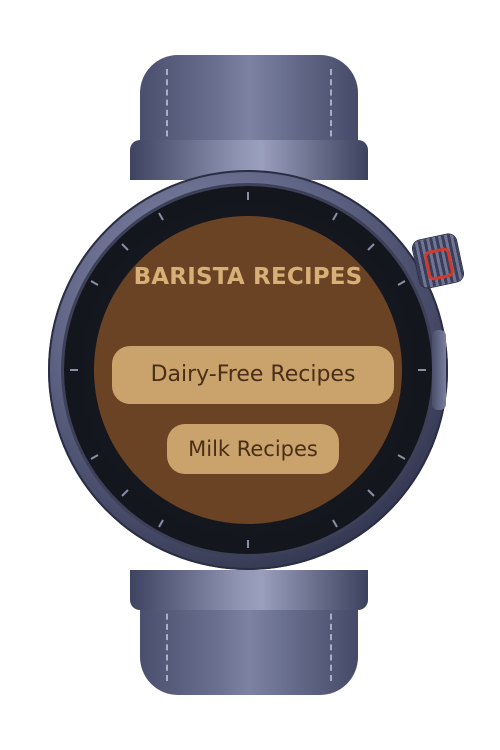 This screenshot has width=500, height=750. Describe the element at coordinates (253, 375) in the screenshot. I see `dairy-free-recipes-button: Dairy-Free Recipes` at that location.